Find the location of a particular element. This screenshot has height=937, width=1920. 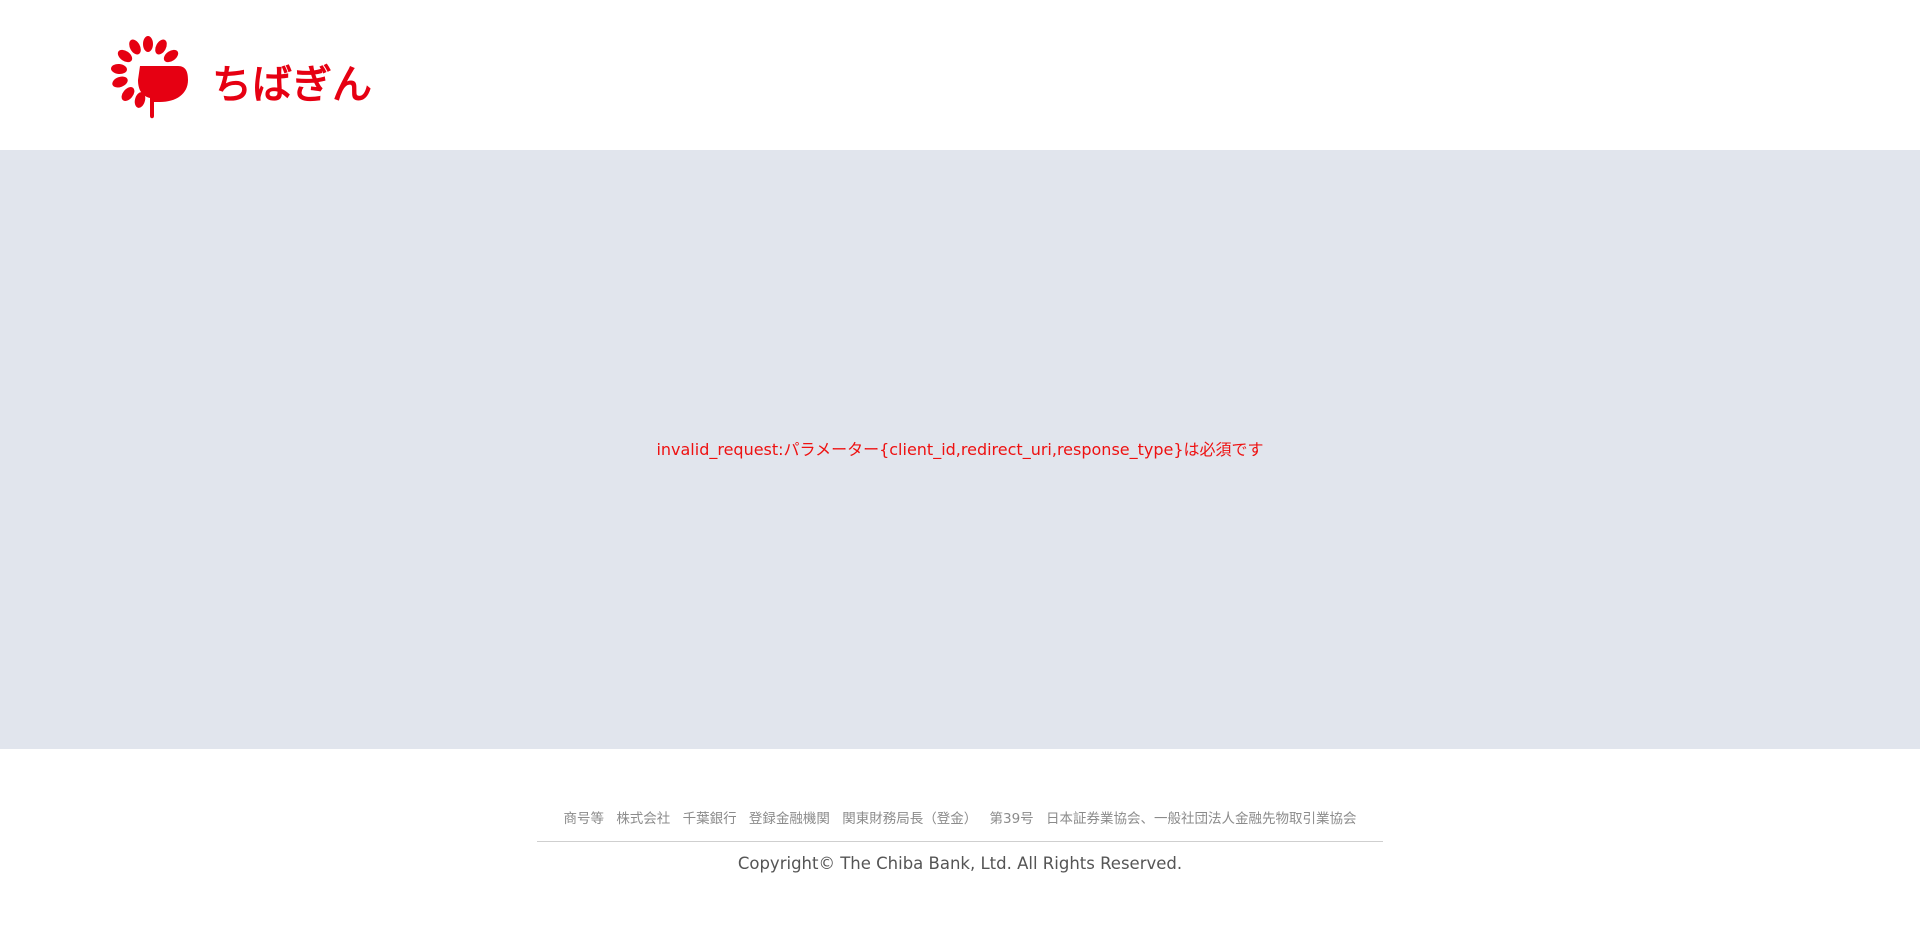

footer-divider is located at coordinates (960, 841).